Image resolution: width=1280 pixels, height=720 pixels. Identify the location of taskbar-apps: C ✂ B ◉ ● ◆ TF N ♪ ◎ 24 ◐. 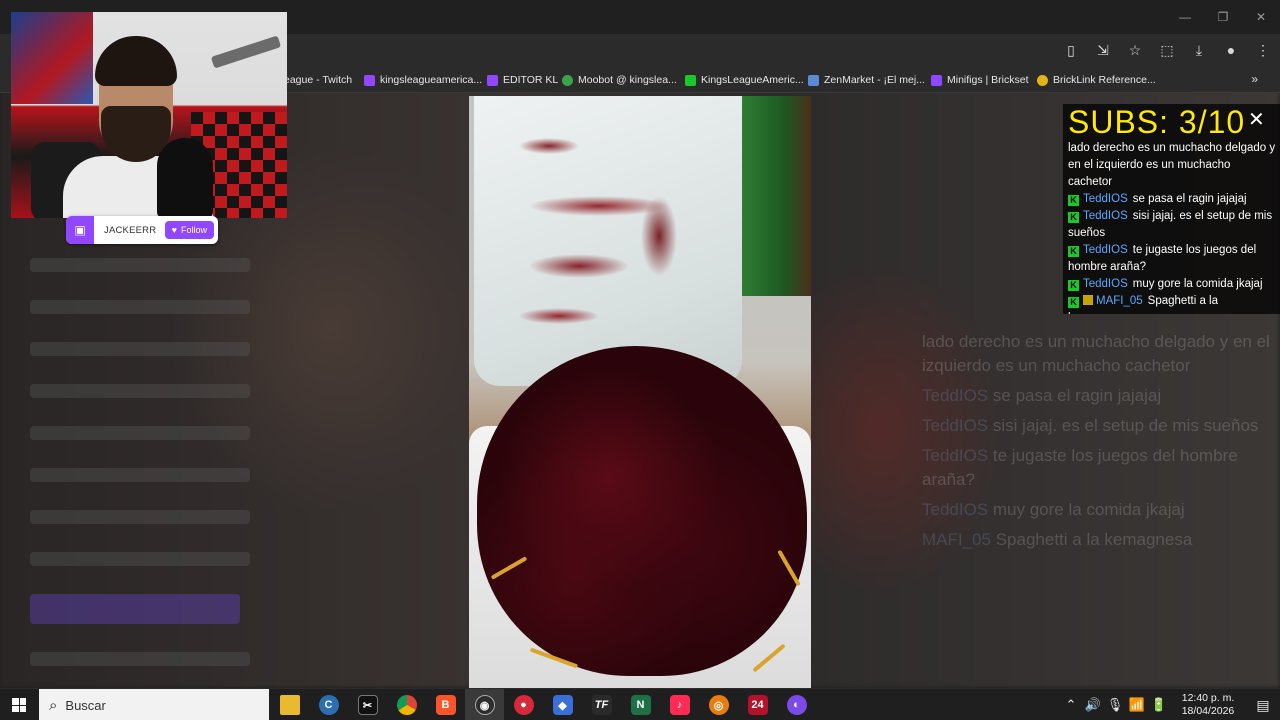
(543, 704).